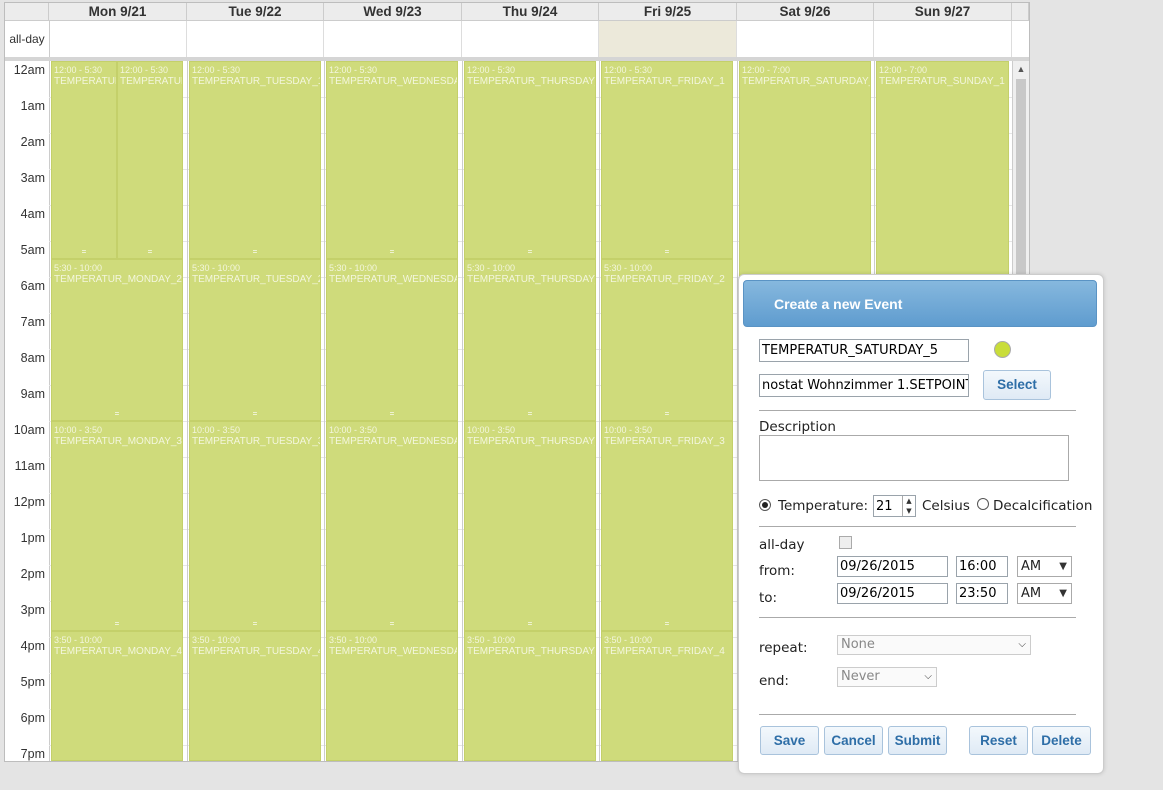 This screenshot has width=1163, height=790. What do you see at coordinates (934, 645) in the screenshot?
I see `repeat-select: None ⌵` at bounding box center [934, 645].